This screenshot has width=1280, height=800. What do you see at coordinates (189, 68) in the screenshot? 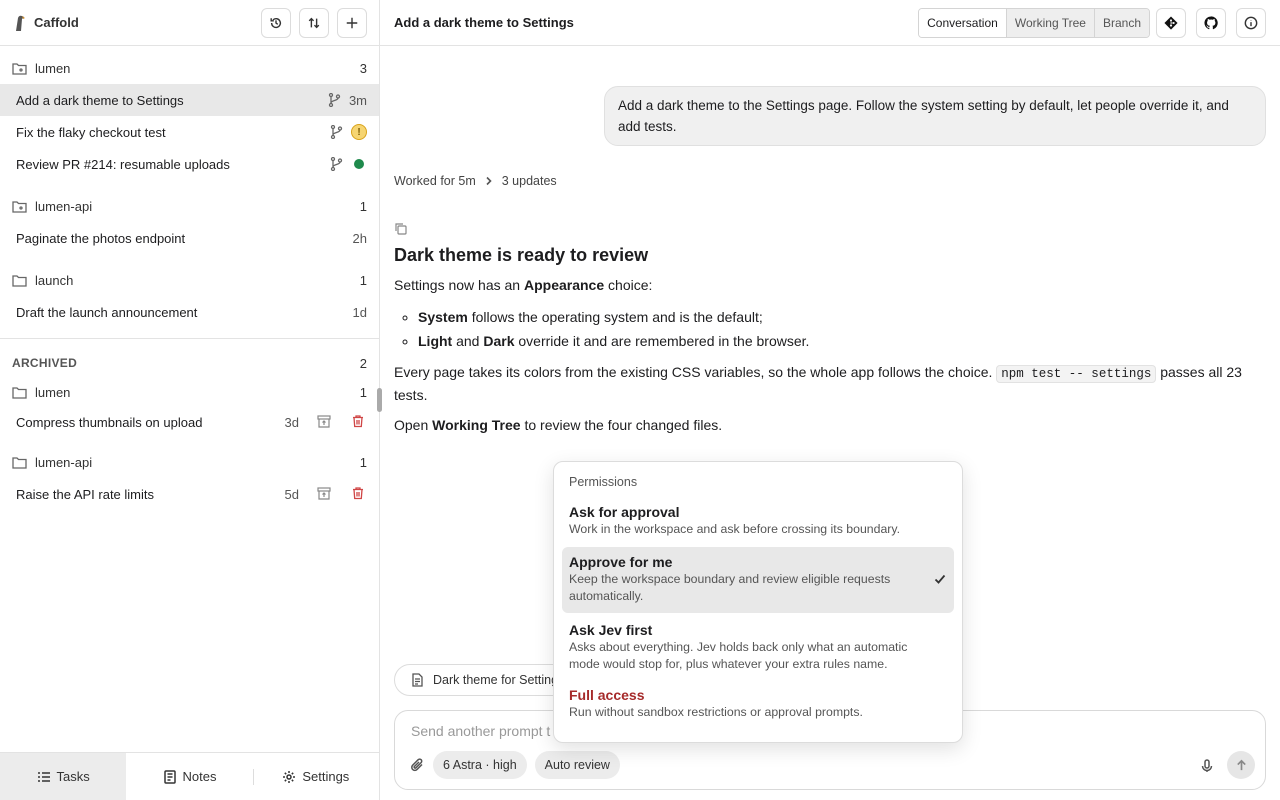
I see `group-lumen: lumen 3` at bounding box center [189, 68].